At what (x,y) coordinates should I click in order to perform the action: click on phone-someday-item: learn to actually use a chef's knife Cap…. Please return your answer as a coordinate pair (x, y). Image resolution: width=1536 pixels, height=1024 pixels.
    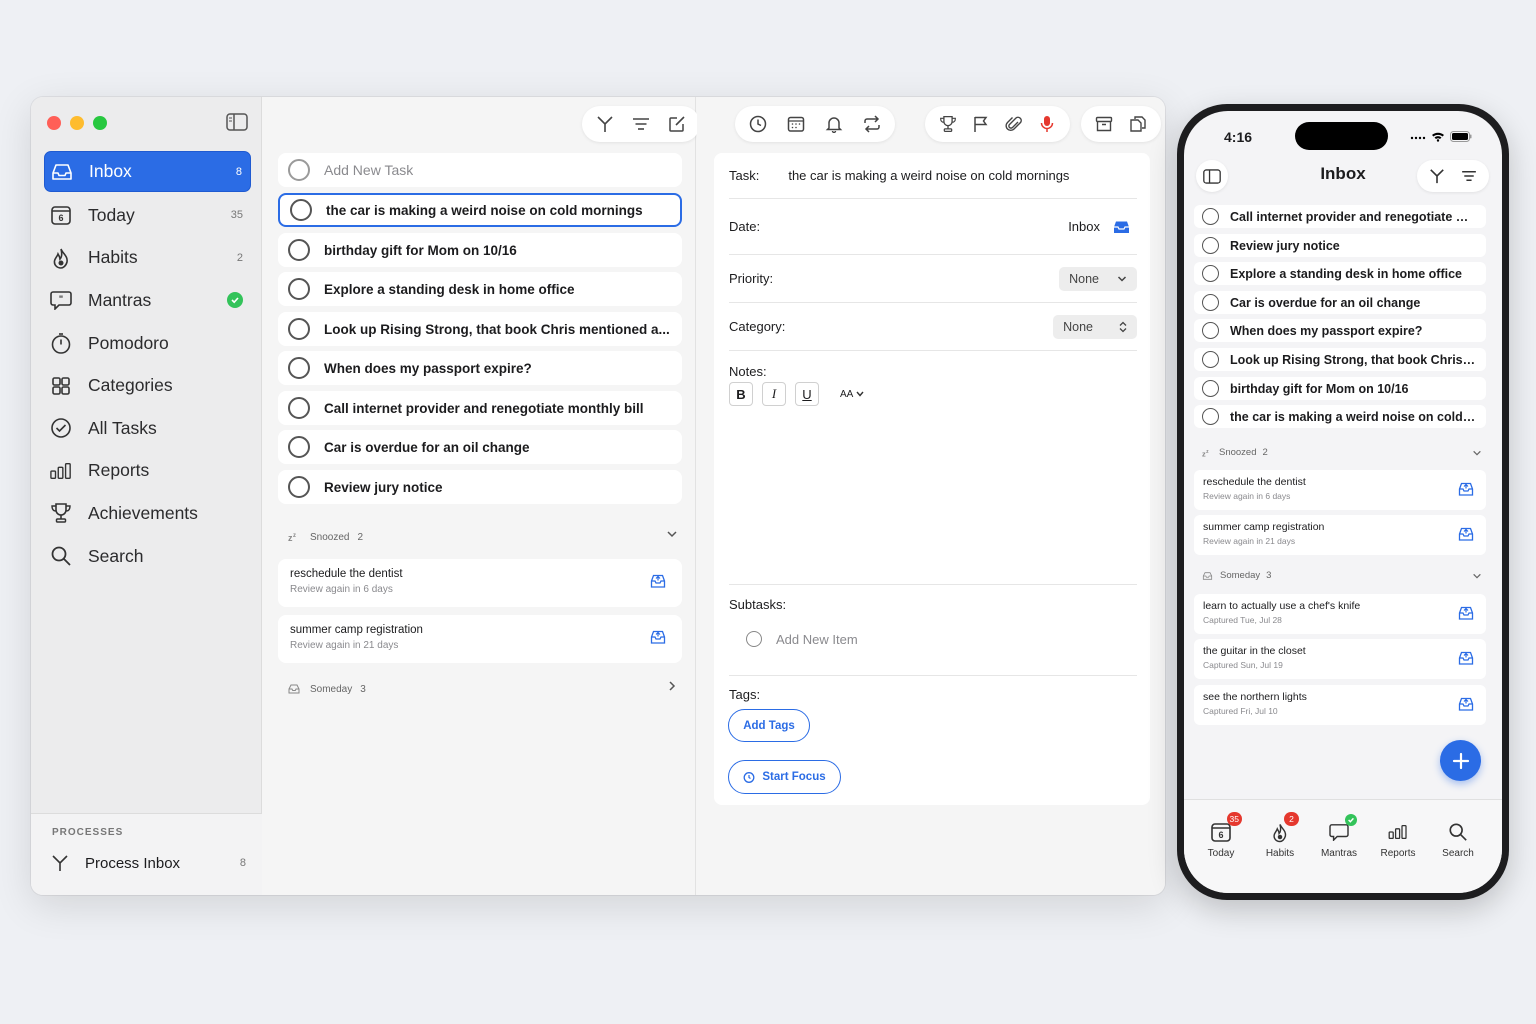
    Looking at the image, I should click on (1340, 614).